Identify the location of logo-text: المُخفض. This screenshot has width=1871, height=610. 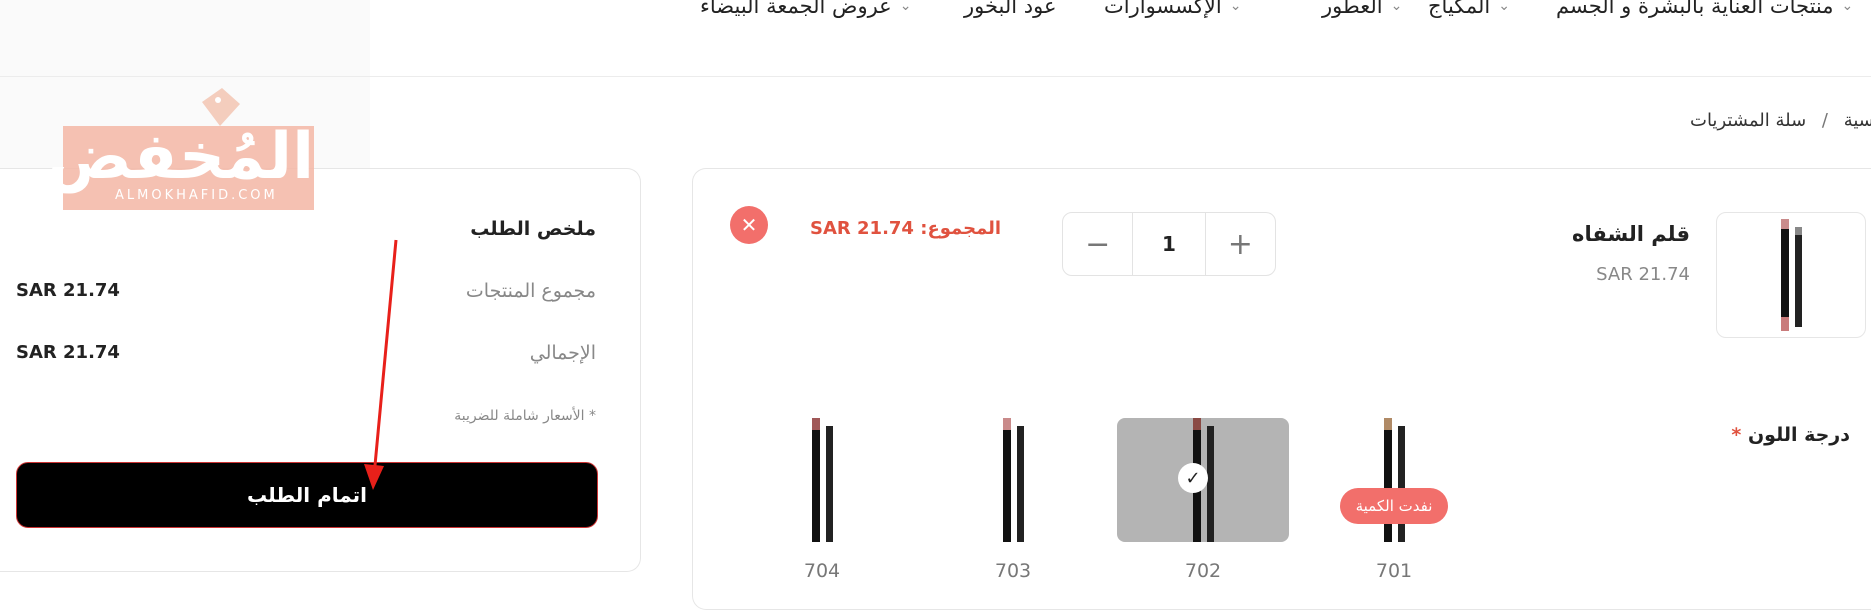
(179, 157).